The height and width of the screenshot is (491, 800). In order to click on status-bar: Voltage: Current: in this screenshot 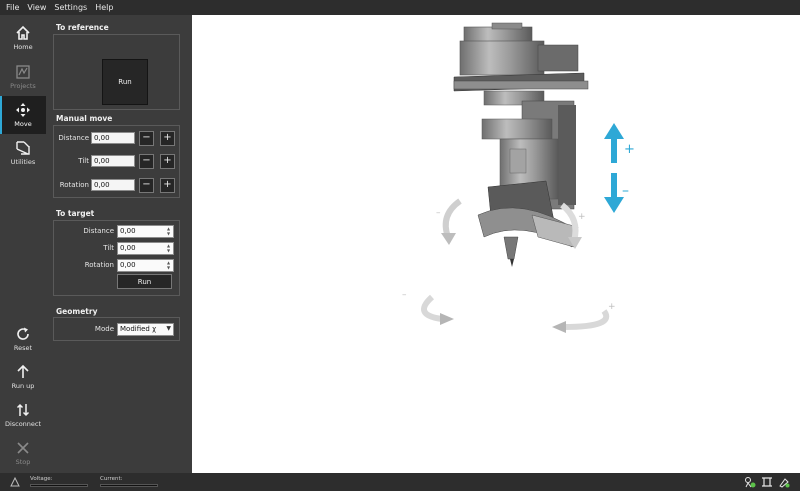, I will do `click(400, 482)`.